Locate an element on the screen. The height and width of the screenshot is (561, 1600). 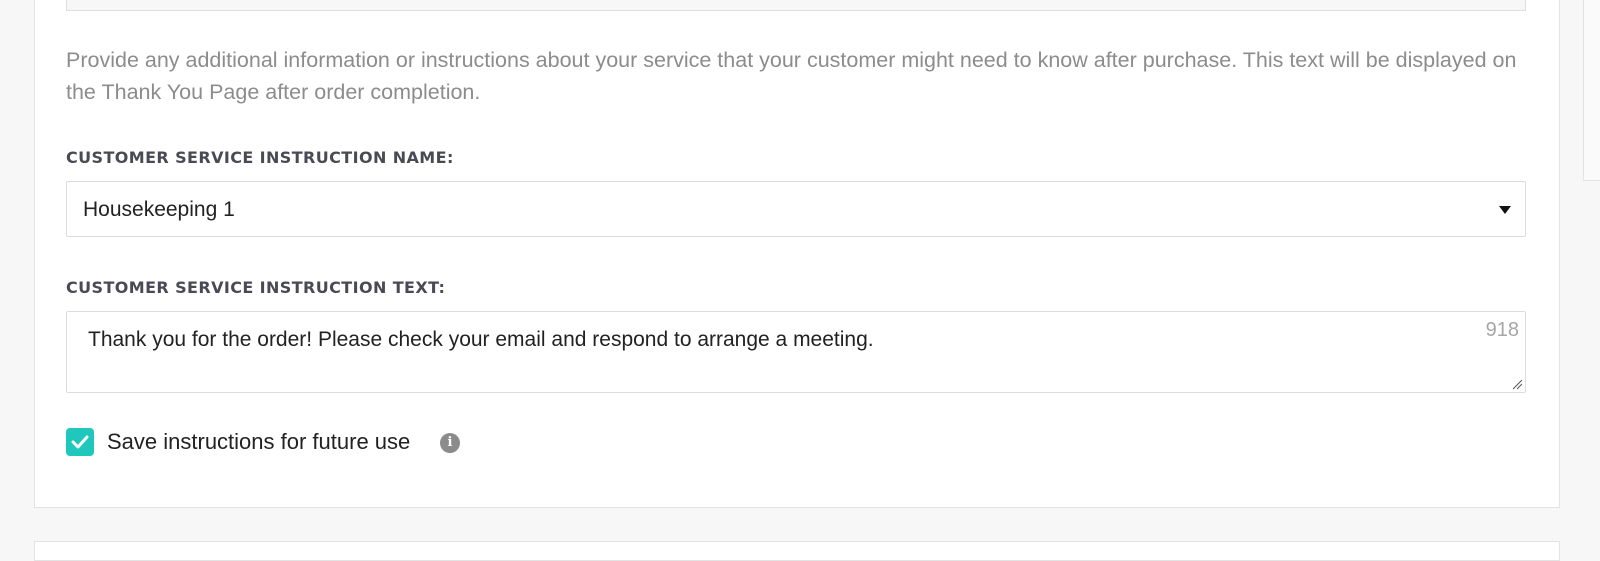
save-instructions-checkbox is located at coordinates (80, 442).